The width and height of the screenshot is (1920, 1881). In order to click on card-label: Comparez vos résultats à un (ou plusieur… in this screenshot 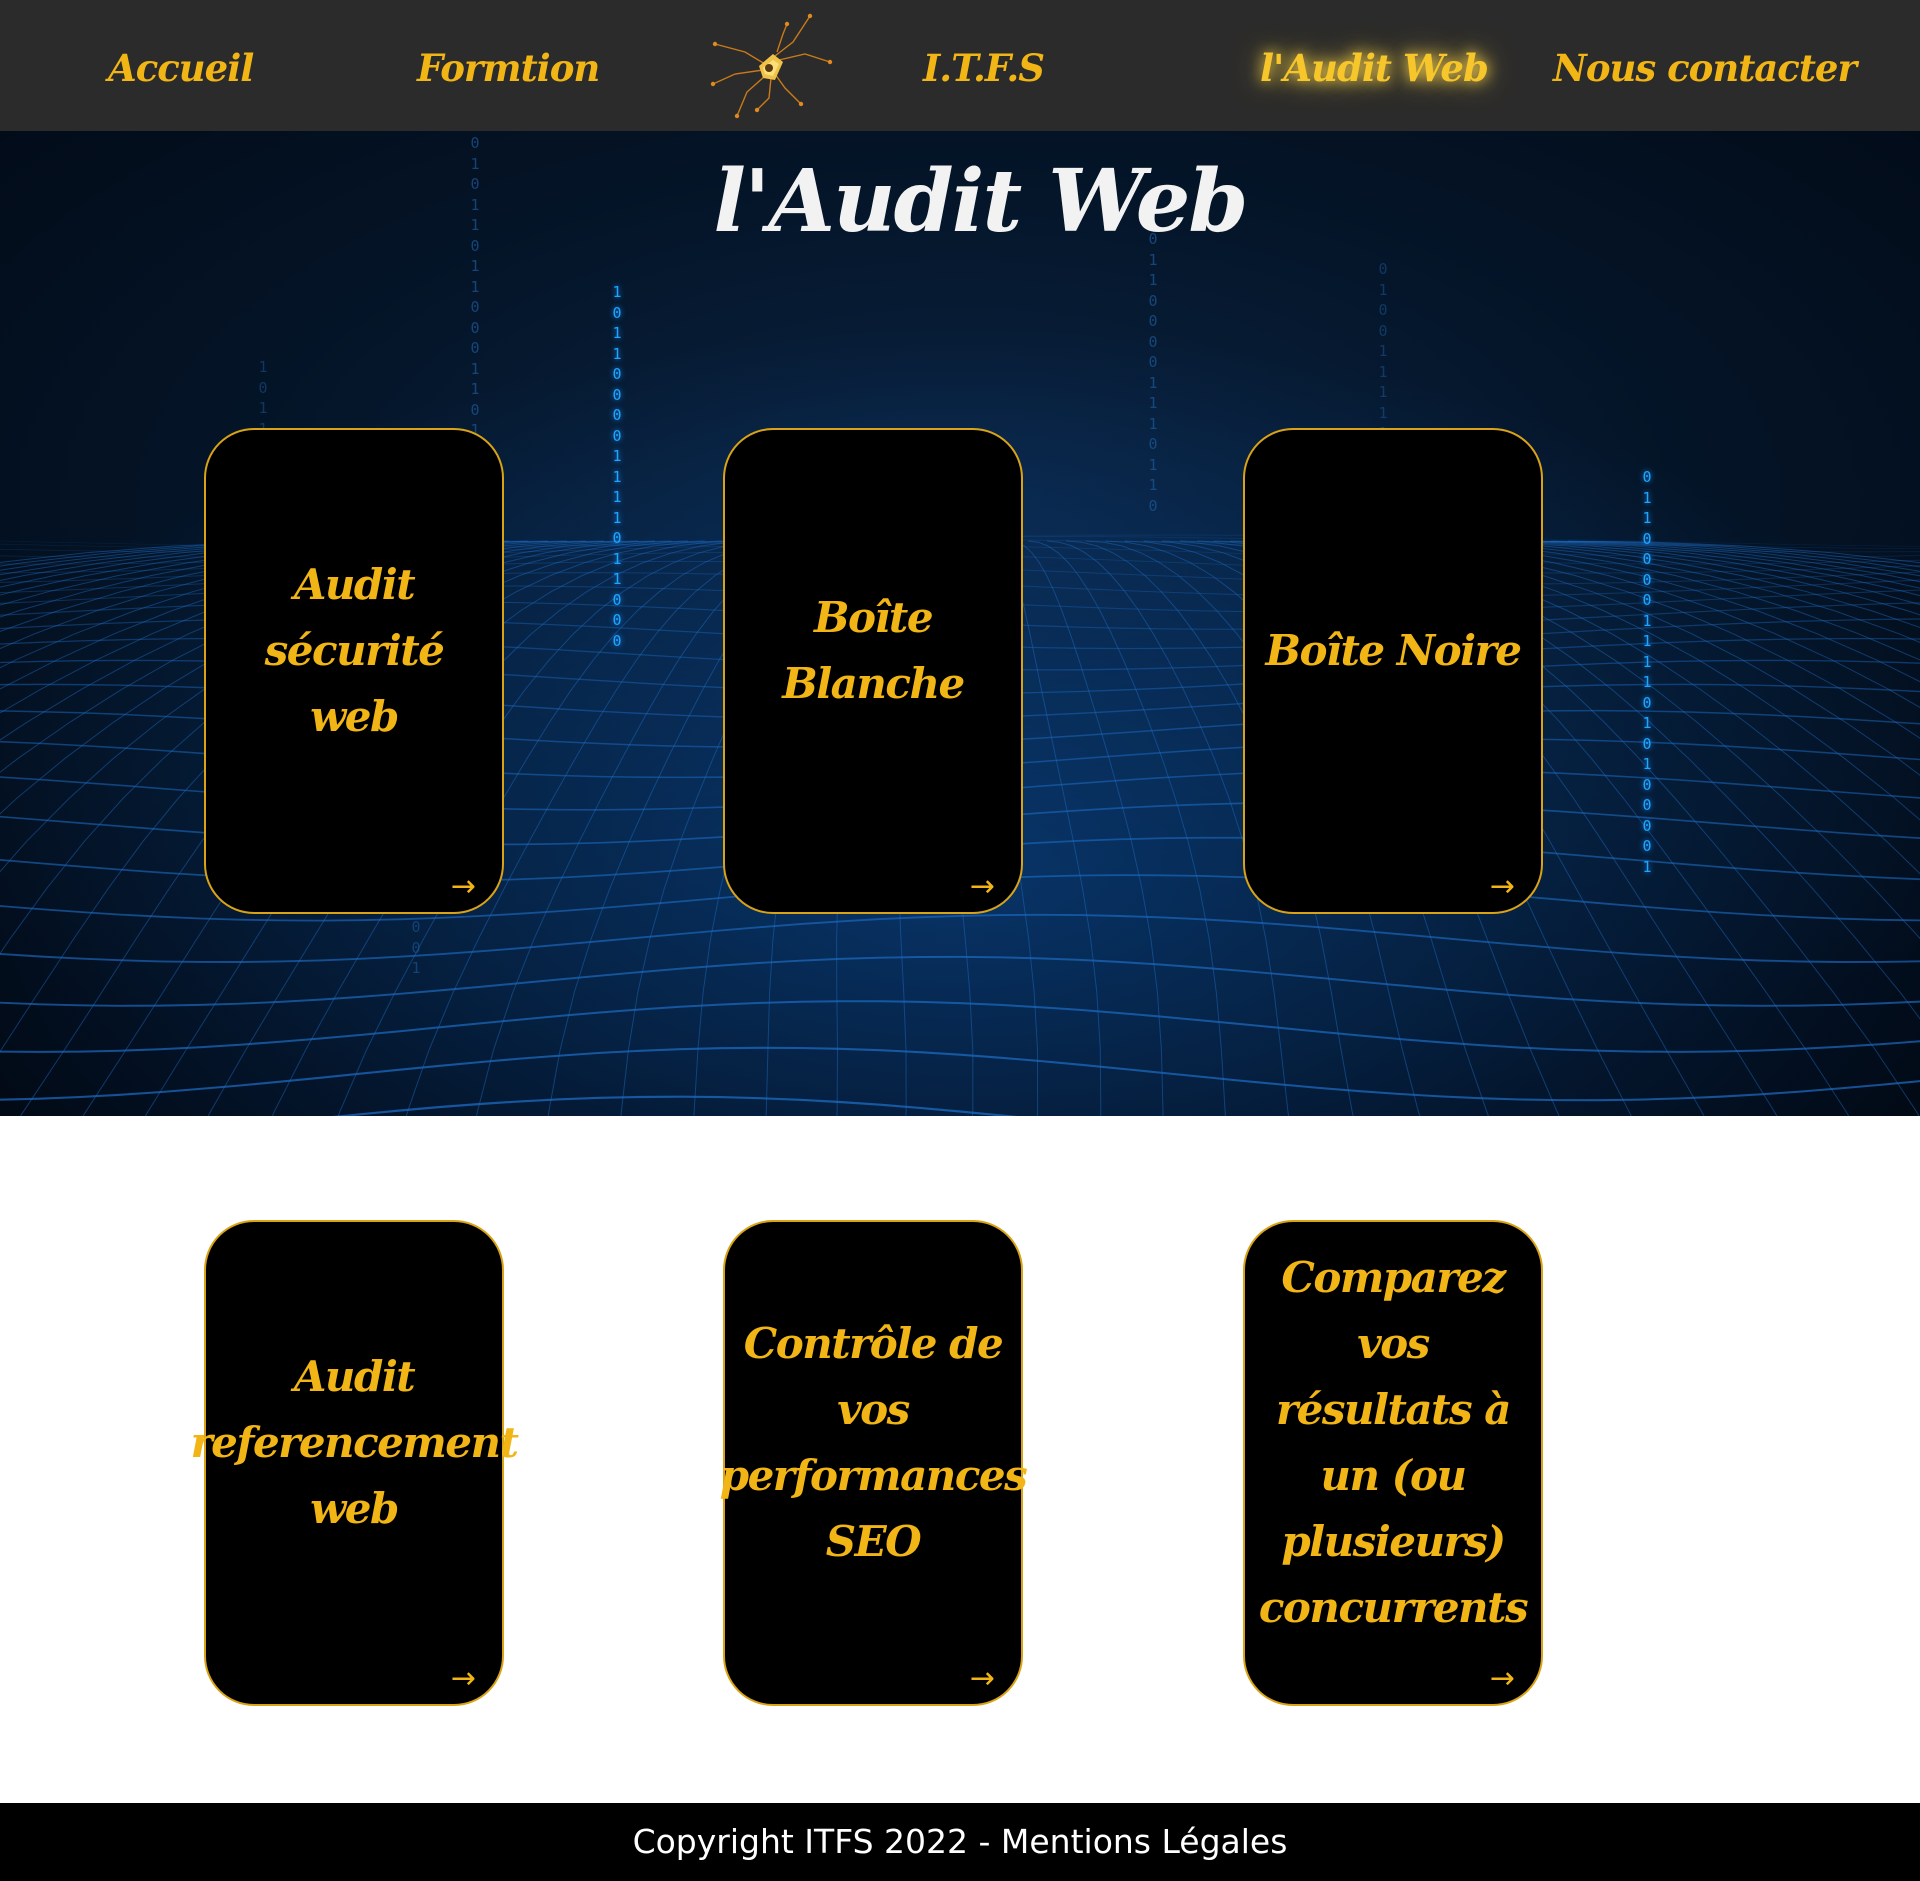, I will do `click(1393, 1442)`.